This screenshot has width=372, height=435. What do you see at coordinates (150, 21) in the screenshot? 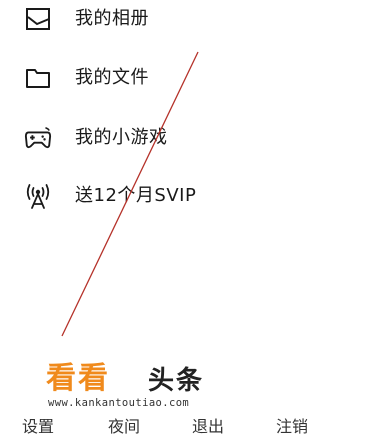
I see `menu-item-my-album: 我的相册` at bounding box center [150, 21].